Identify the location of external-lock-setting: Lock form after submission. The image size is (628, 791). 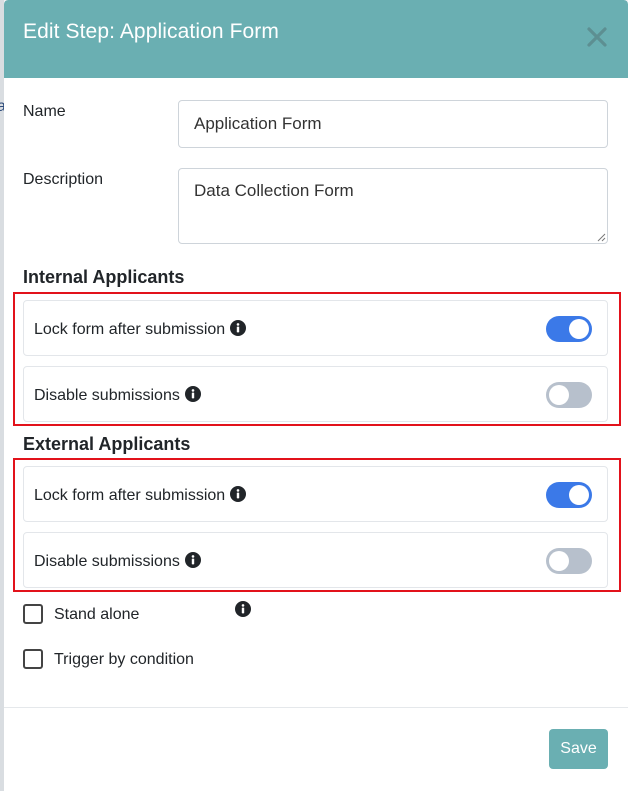
(315, 494).